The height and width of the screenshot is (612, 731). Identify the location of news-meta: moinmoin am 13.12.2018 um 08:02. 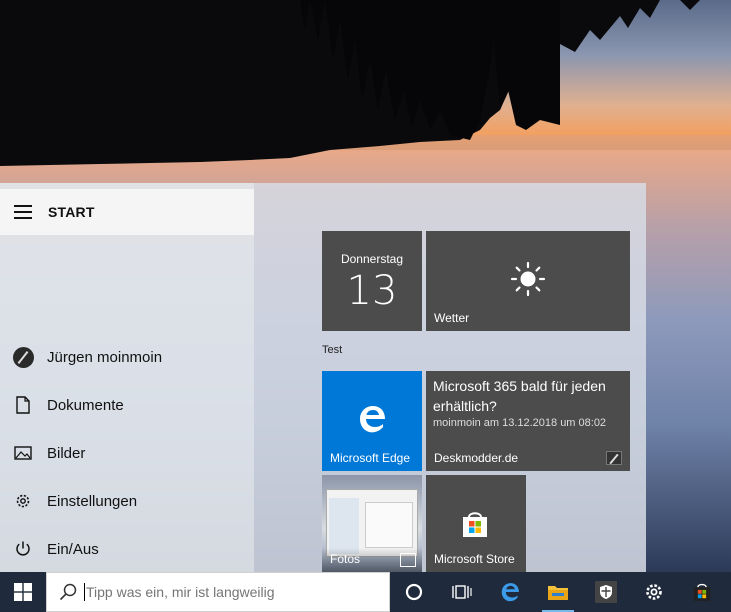
(520, 423).